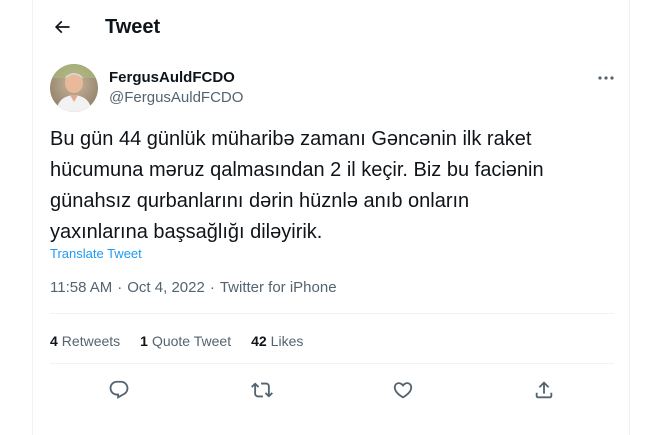 Image resolution: width=651 pixels, height=435 pixels. I want to click on arrow-left-icon, so click(62, 27).